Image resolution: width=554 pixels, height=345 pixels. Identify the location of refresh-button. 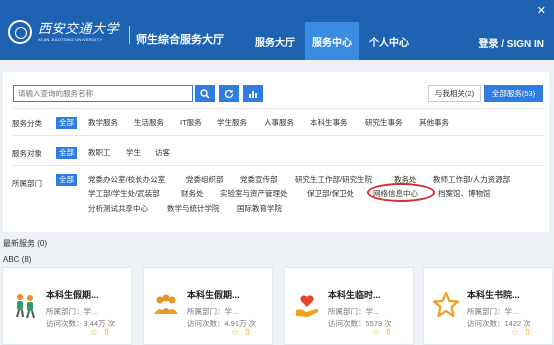
(229, 93).